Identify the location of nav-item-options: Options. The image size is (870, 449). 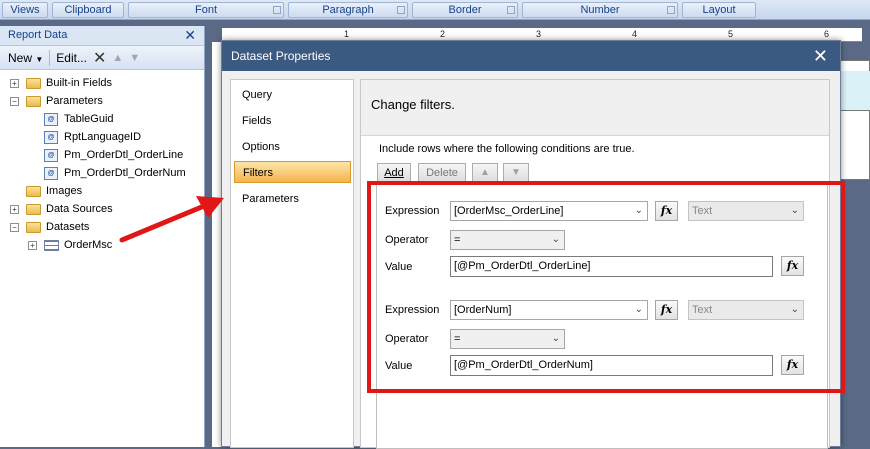
(292, 147).